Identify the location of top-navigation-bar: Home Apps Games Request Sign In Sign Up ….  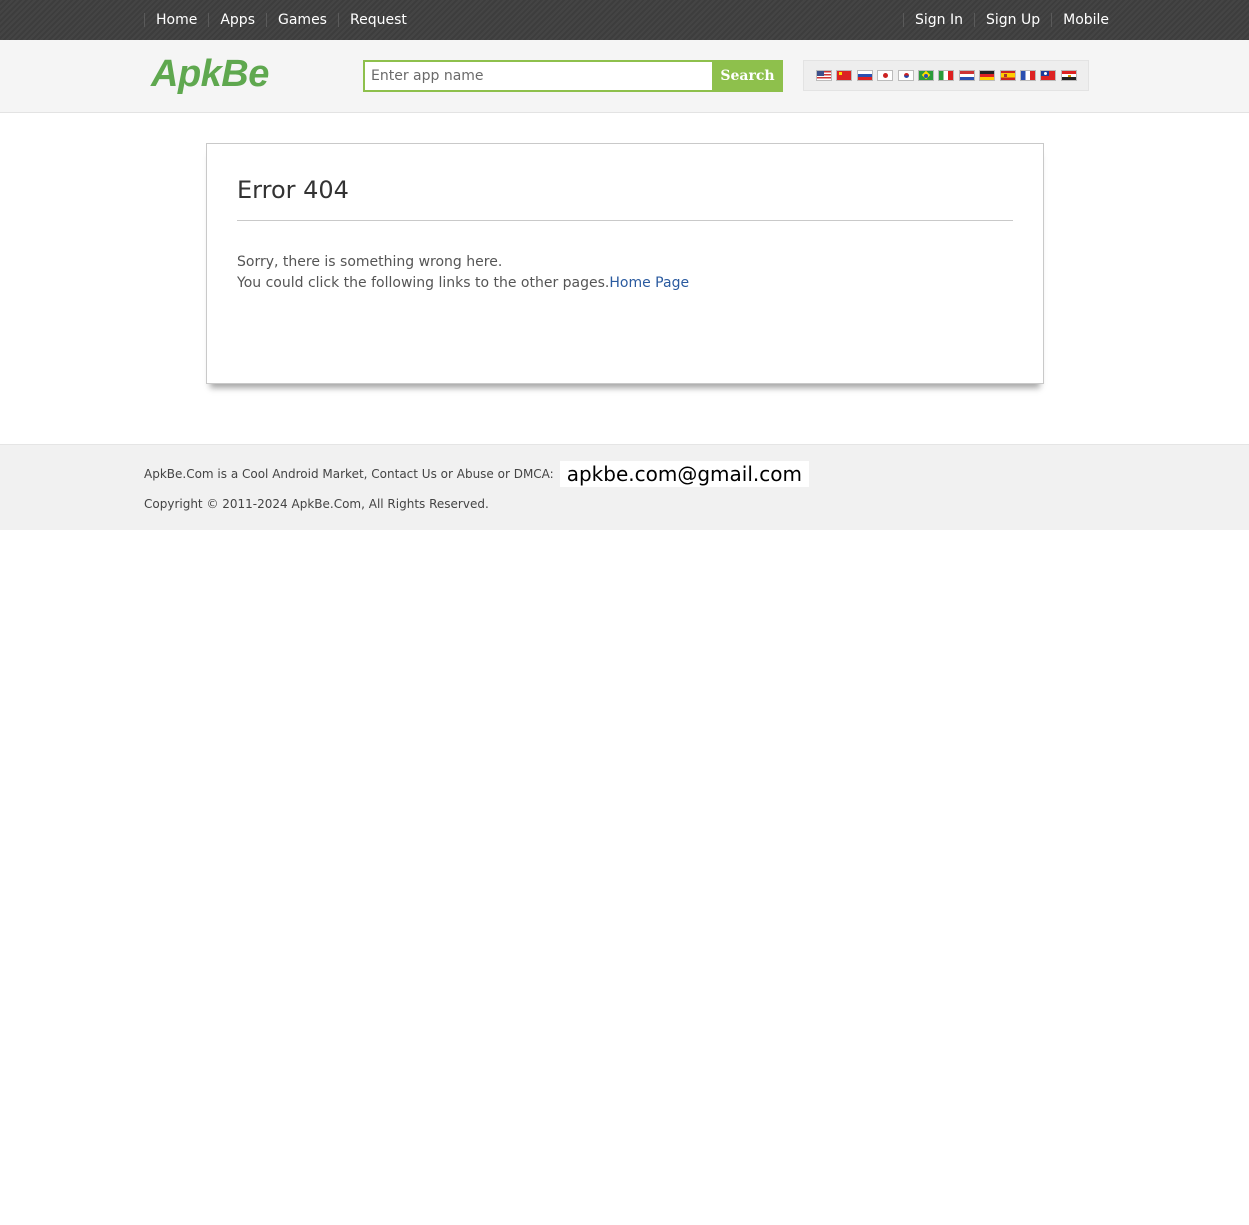
(624, 20).